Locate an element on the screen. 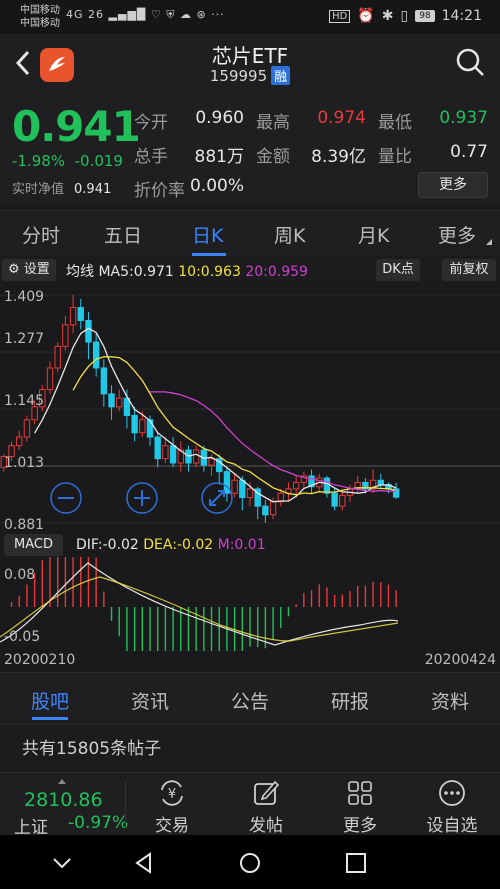 The image size is (500, 889). macd-button: MACD is located at coordinates (33, 545).